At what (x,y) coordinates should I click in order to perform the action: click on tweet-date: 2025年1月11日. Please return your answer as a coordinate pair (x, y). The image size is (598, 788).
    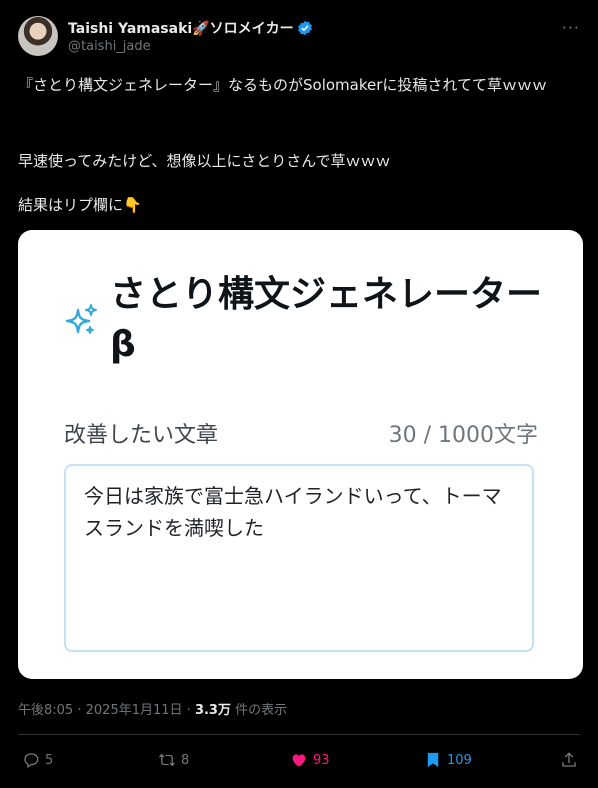
    Looking at the image, I should click on (134, 710).